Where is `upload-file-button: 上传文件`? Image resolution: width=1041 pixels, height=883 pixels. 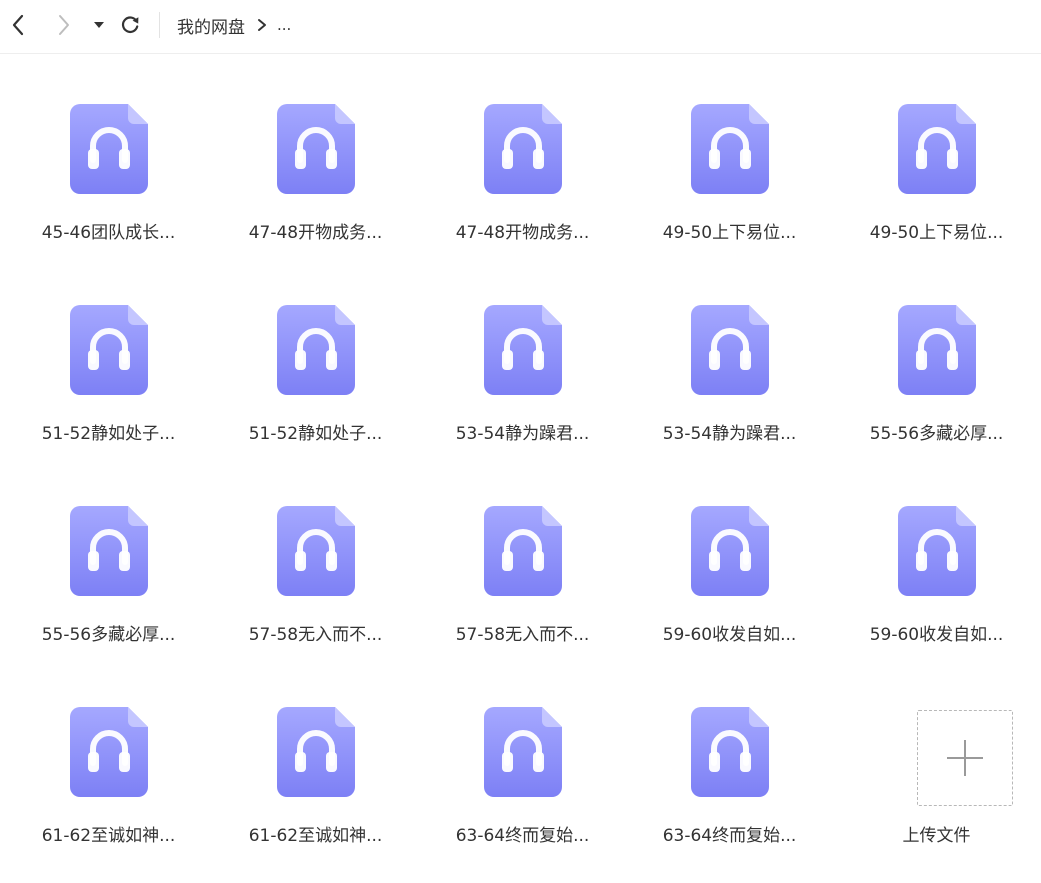
upload-file-button: 上传文件 is located at coordinates (936, 788).